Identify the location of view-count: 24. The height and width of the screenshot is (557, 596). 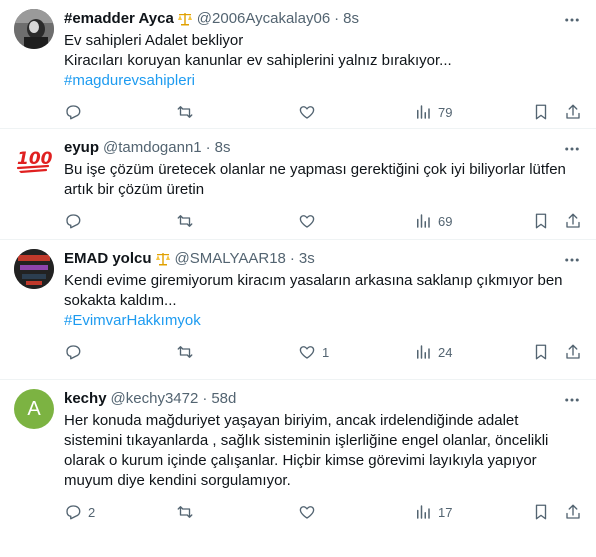
(445, 352).